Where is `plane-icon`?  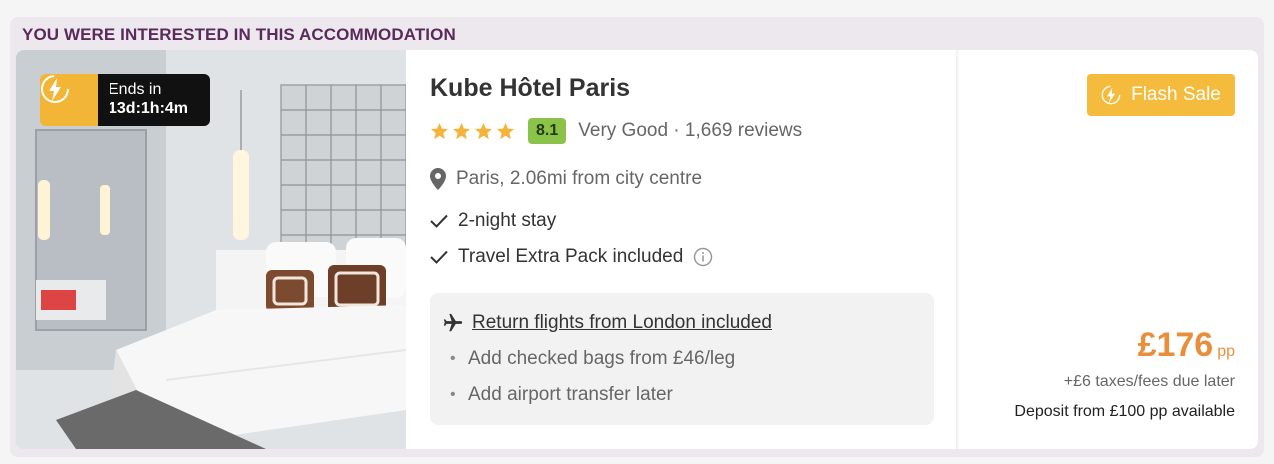 plane-icon is located at coordinates (453, 322).